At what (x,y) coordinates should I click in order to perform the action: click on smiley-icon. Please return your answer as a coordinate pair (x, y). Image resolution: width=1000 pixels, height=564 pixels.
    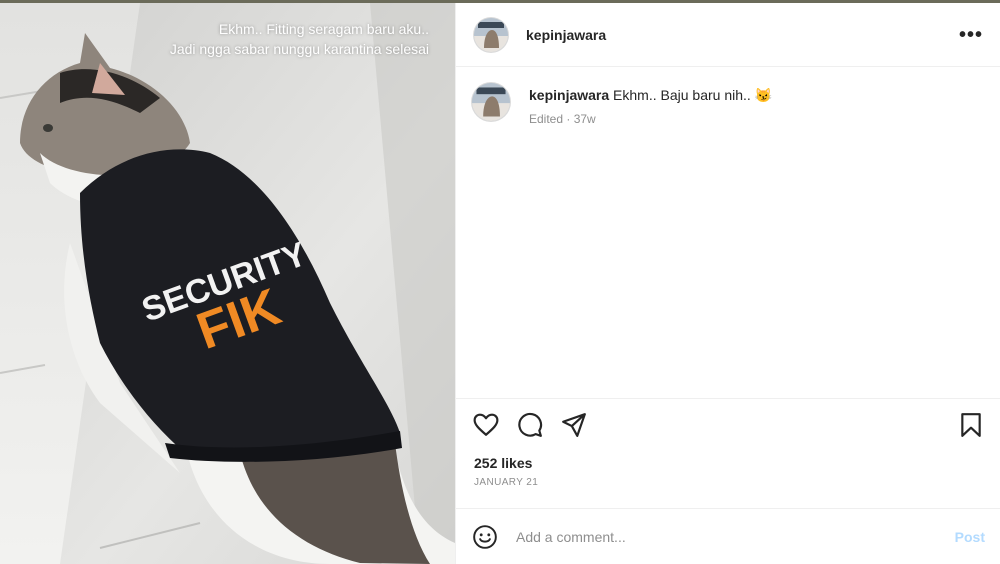
    Looking at the image, I should click on (485, 537).